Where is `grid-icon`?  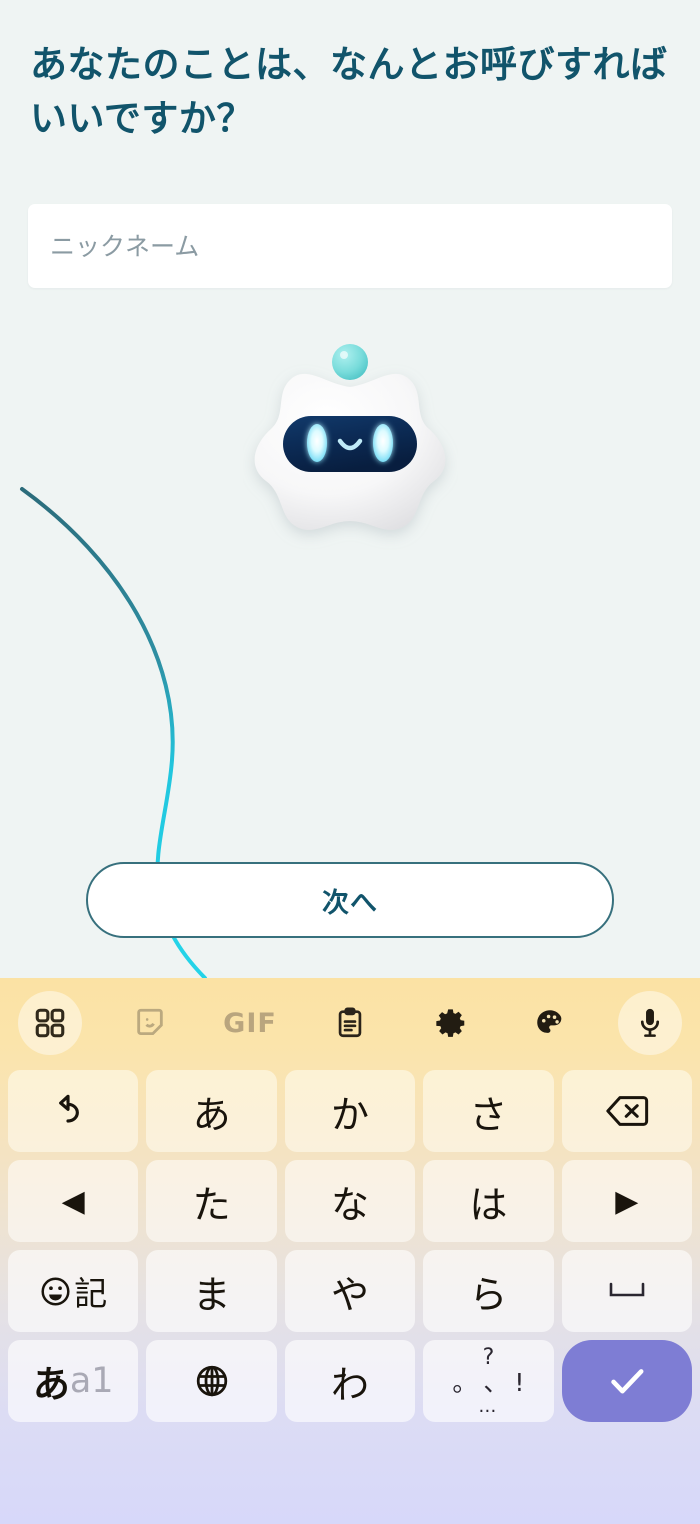 grid-icon is located at coordinates (50, 1023).